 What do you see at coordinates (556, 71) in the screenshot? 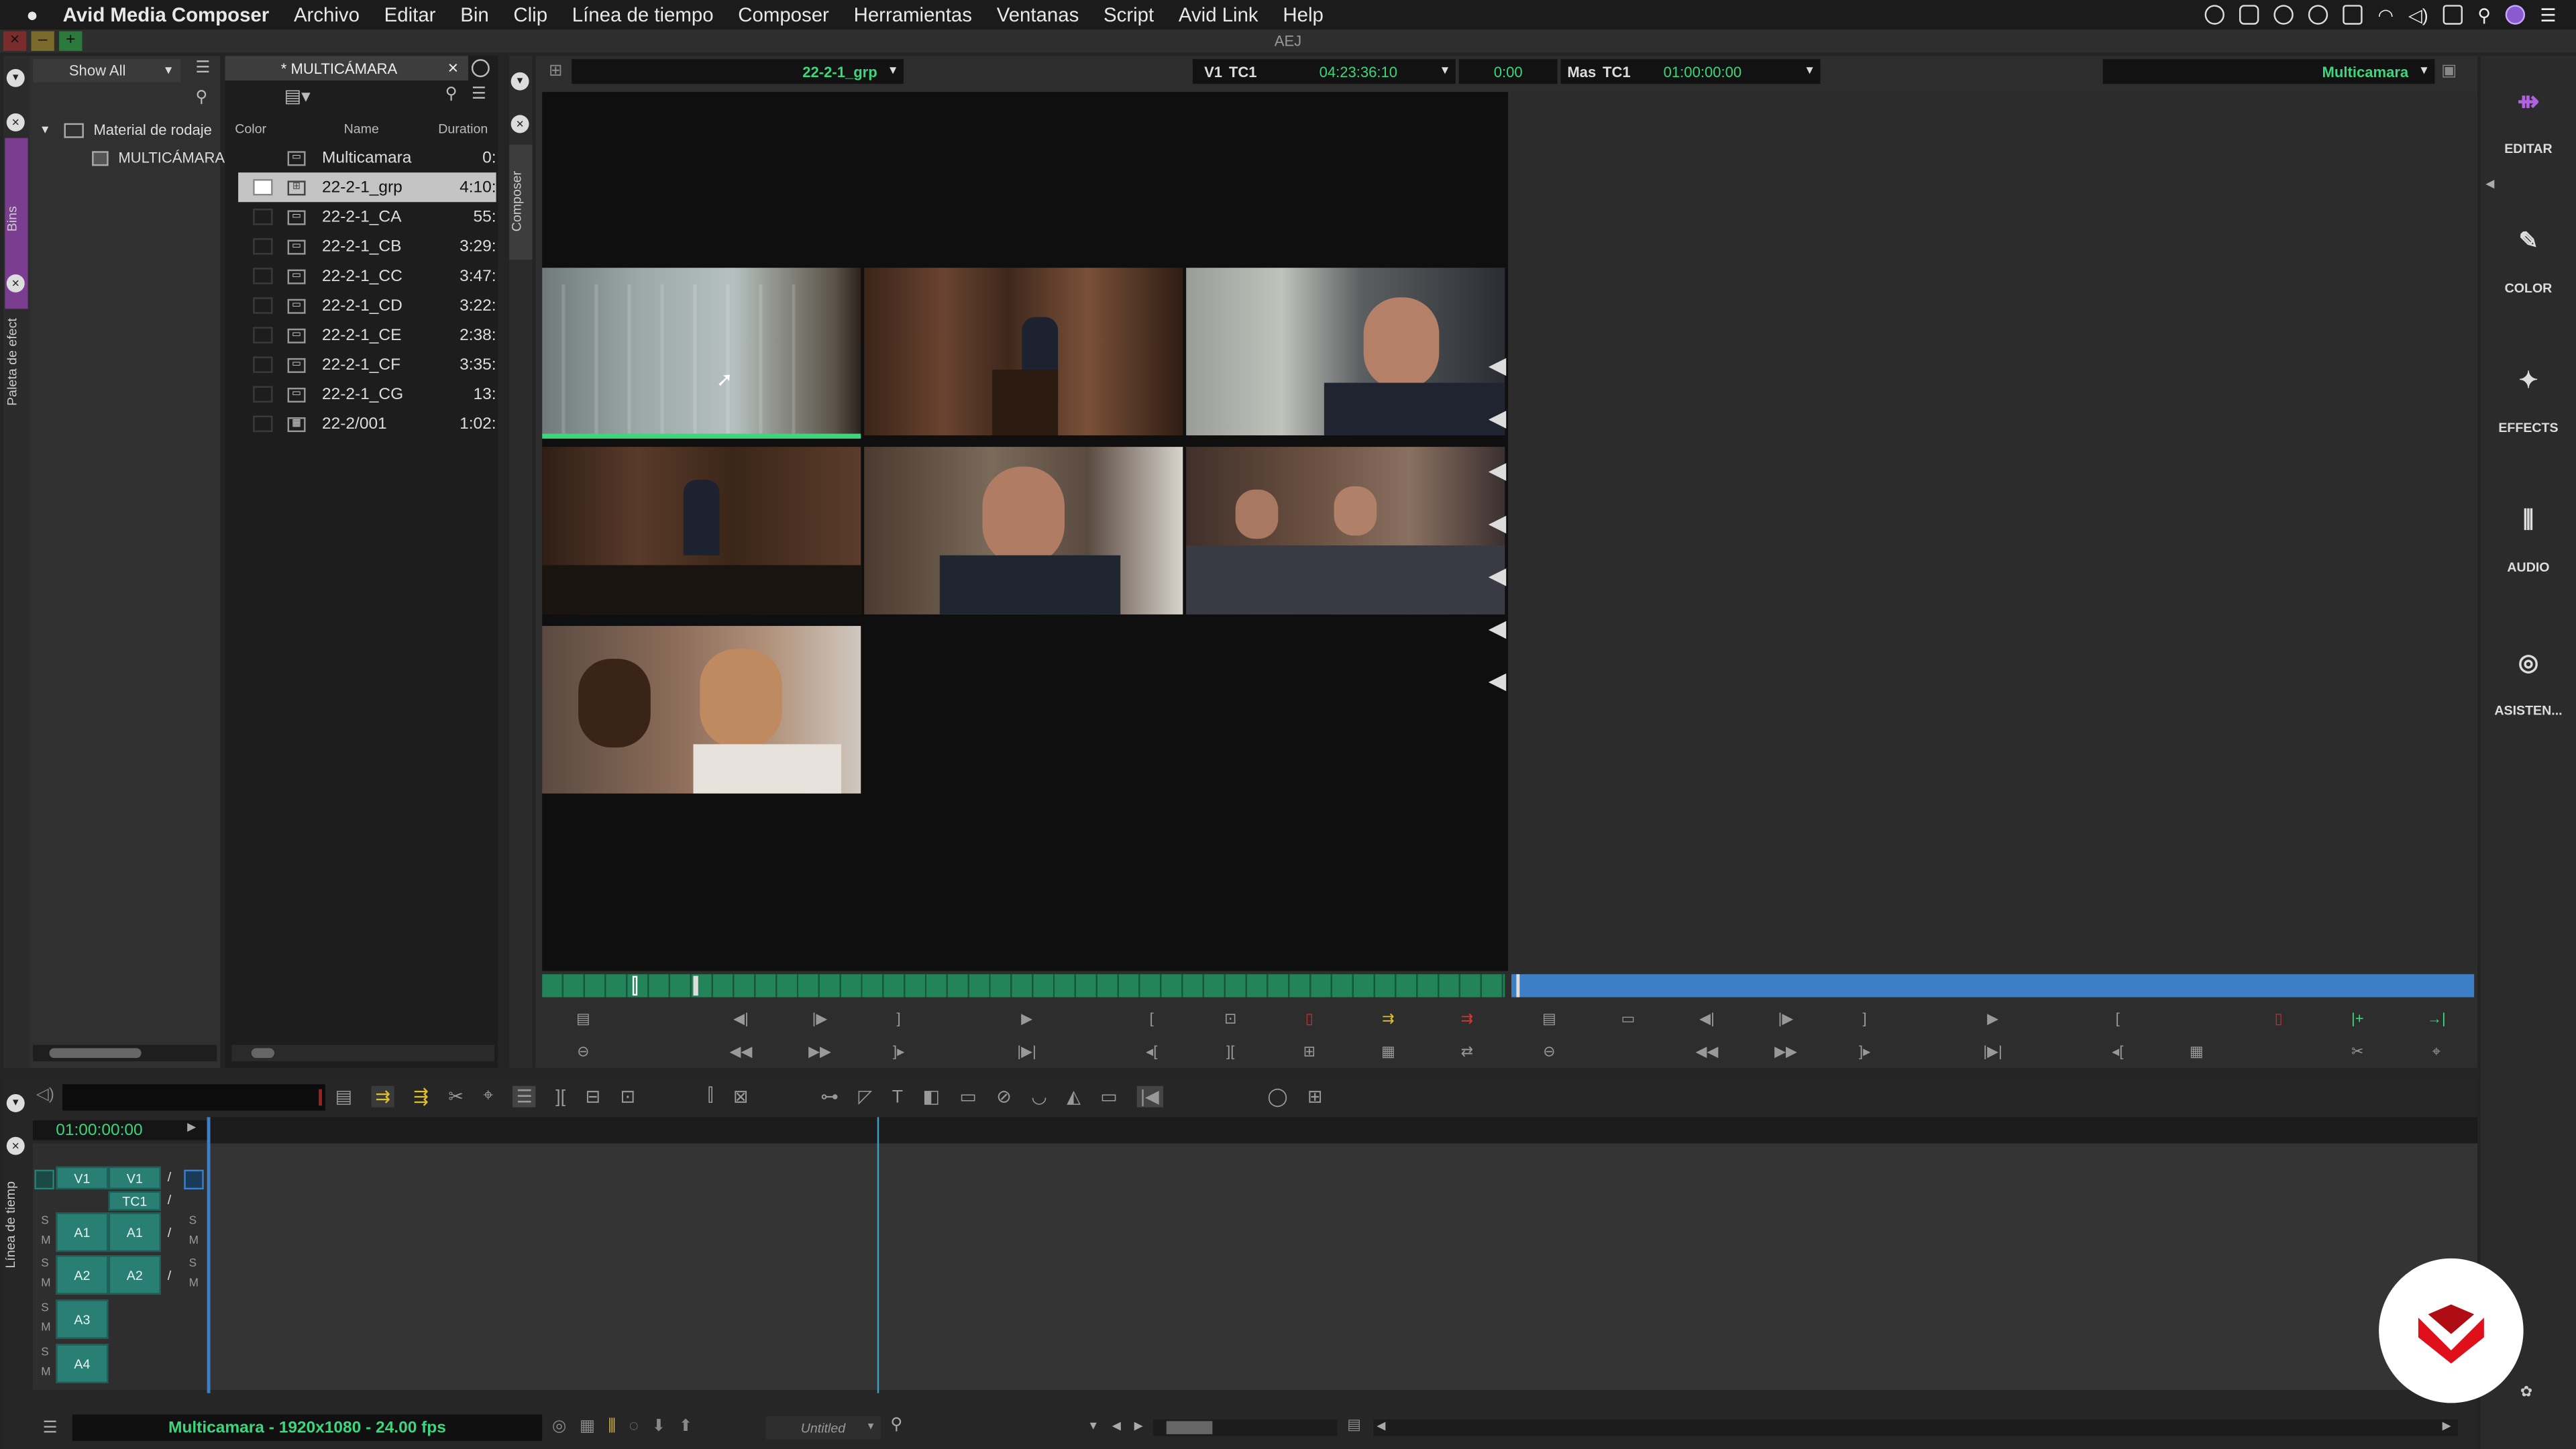
I see `composer-grid-icon: ⊞` at bounding box center [556, 71].